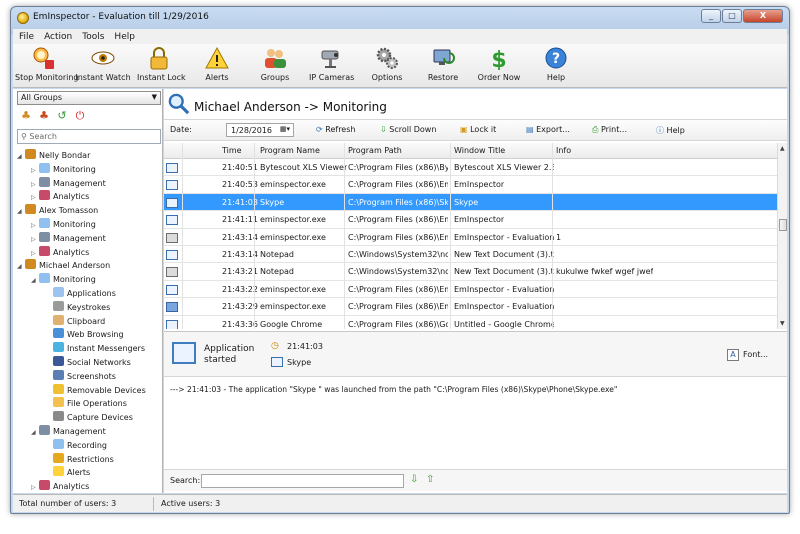  What do you see at coordinates (90, 473) in the screenshot?
I see `tree-item: Alerts` at bounding box center [90, 473].